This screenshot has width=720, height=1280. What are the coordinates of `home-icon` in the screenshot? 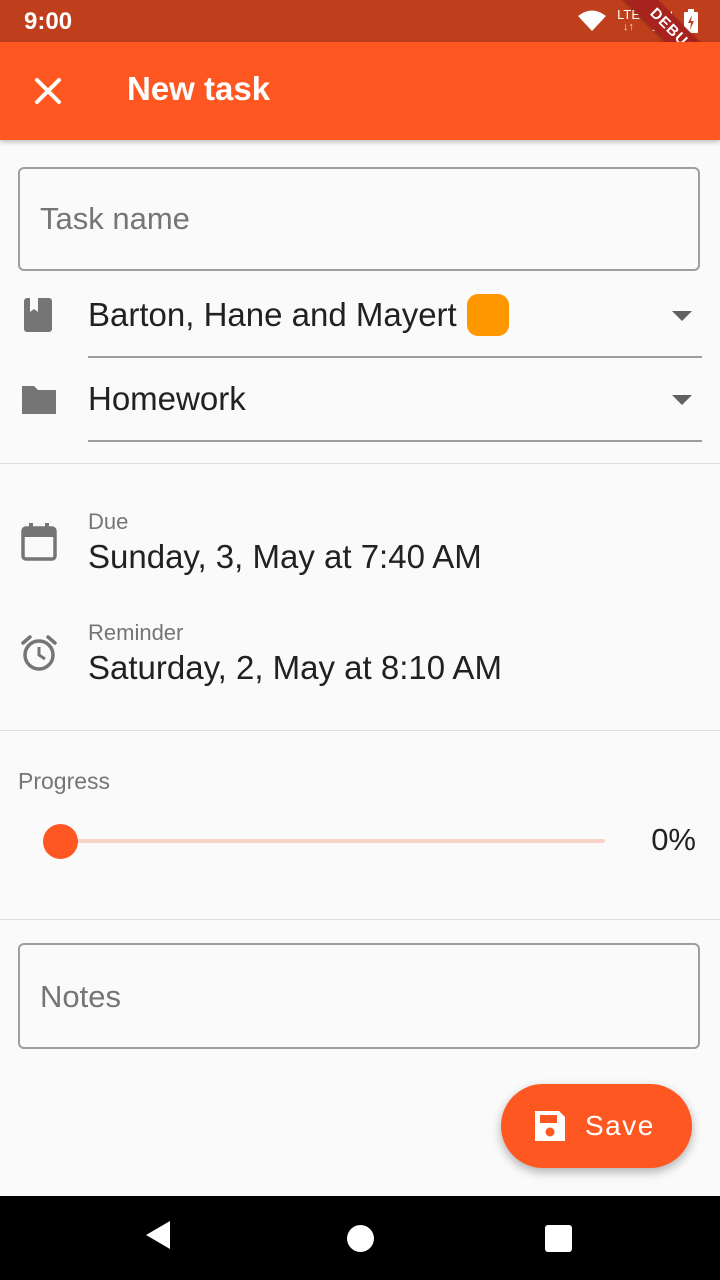 It's located at (360, 1238).